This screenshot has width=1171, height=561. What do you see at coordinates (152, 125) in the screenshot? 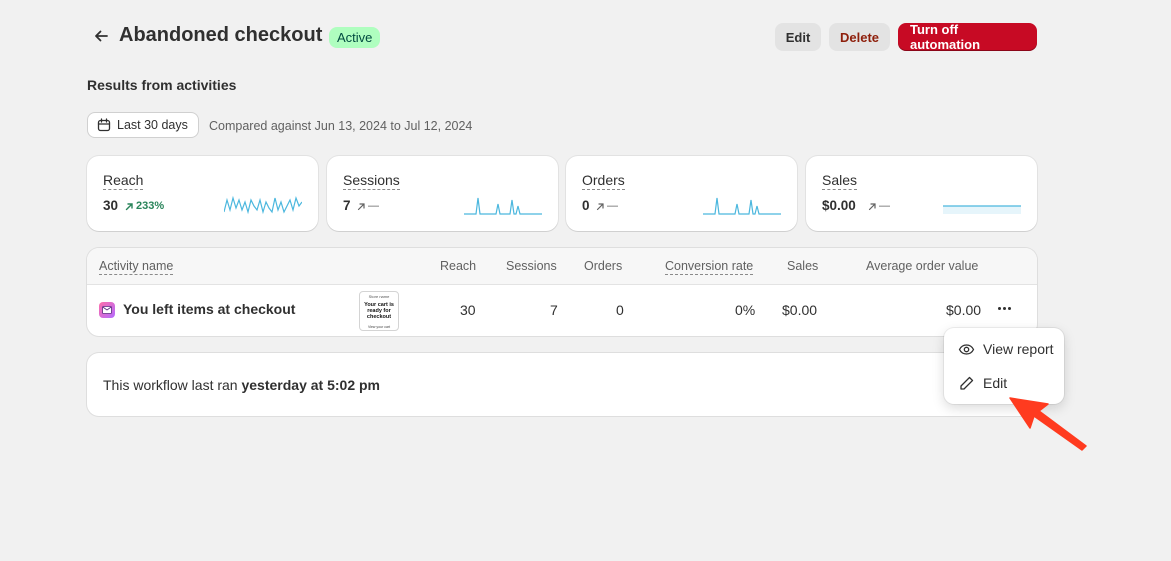
I see `date-range-label: Last 30 days` at bounding box center [152, 125].